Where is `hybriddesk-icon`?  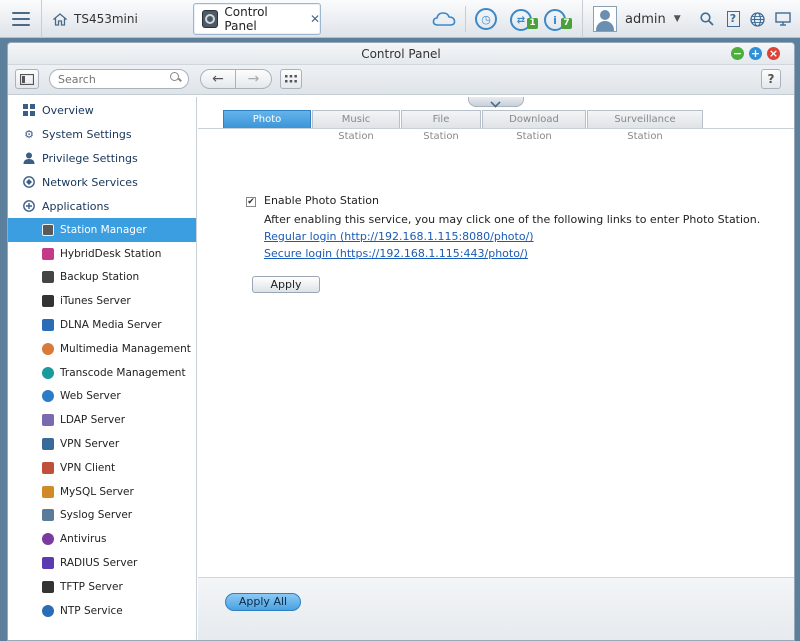 hybriddesk-icon is located at coordinates (48, 253).